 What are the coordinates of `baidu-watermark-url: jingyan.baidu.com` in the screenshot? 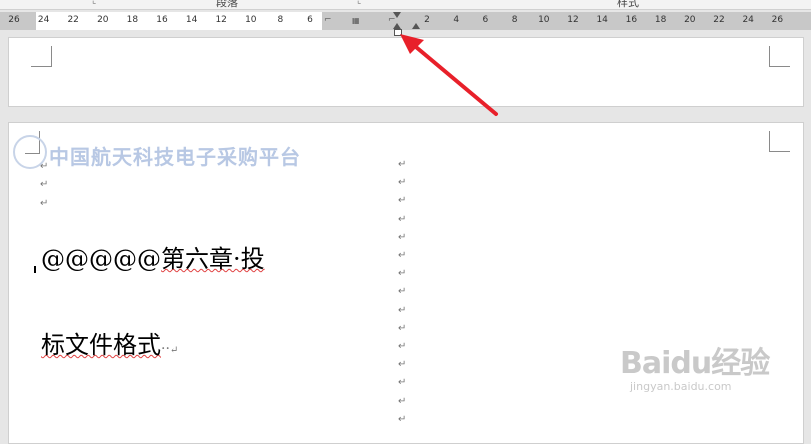 It's located at (681, 386).